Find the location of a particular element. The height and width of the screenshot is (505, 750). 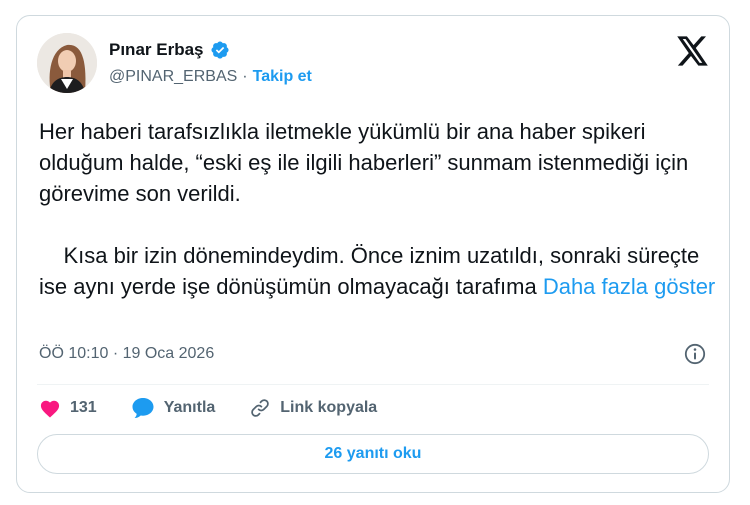

action-bar: 131 Yanıtla Link kopyala is located at coordinates (225, 408).